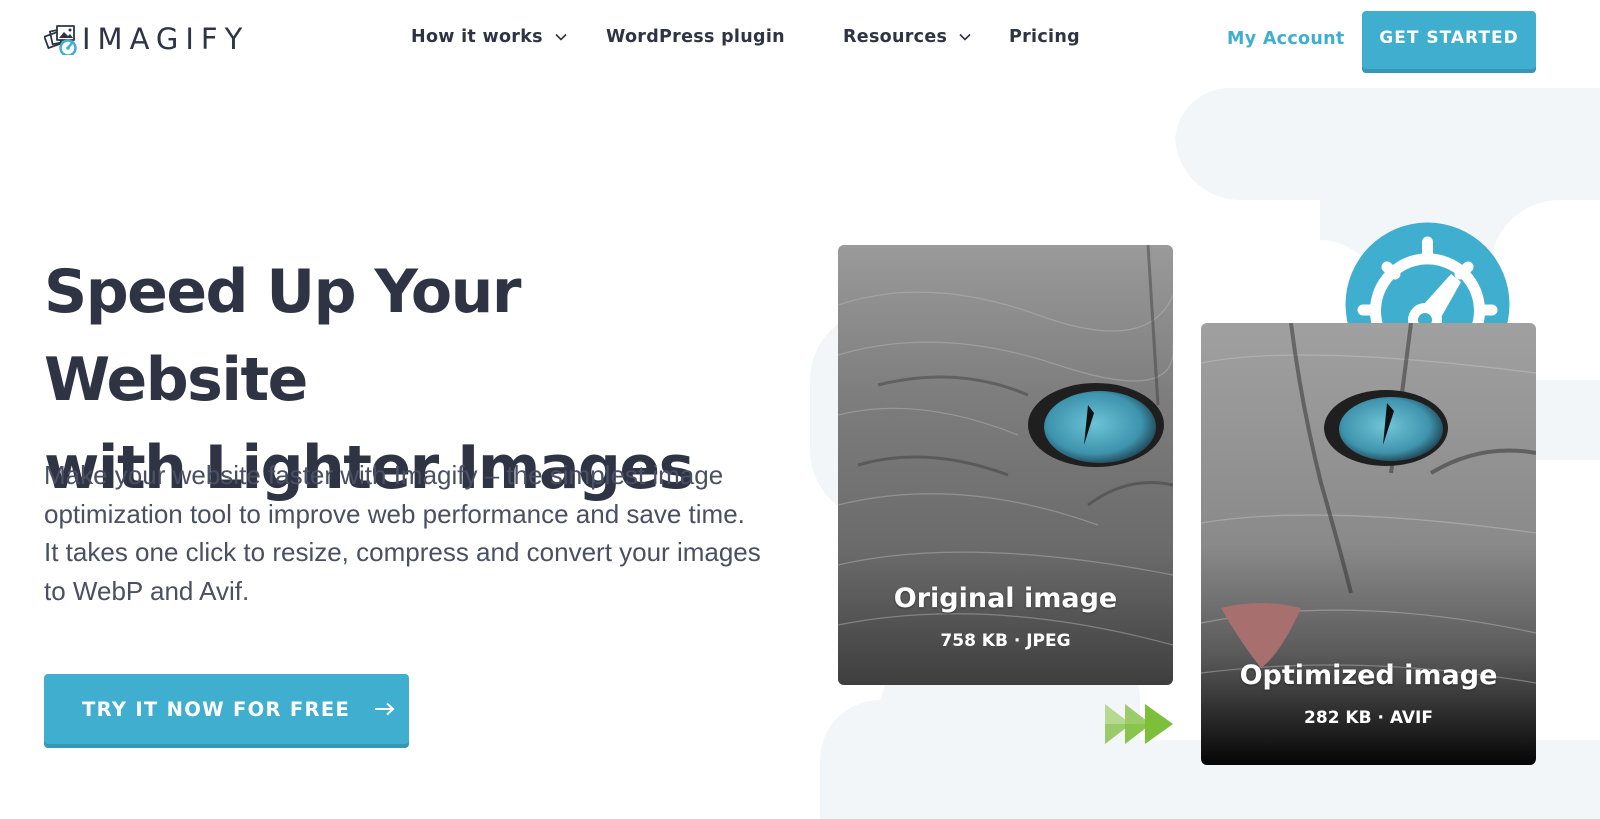  I want to click on nav-wordpress-plugin: WordPress plugin, so click(695, 37).